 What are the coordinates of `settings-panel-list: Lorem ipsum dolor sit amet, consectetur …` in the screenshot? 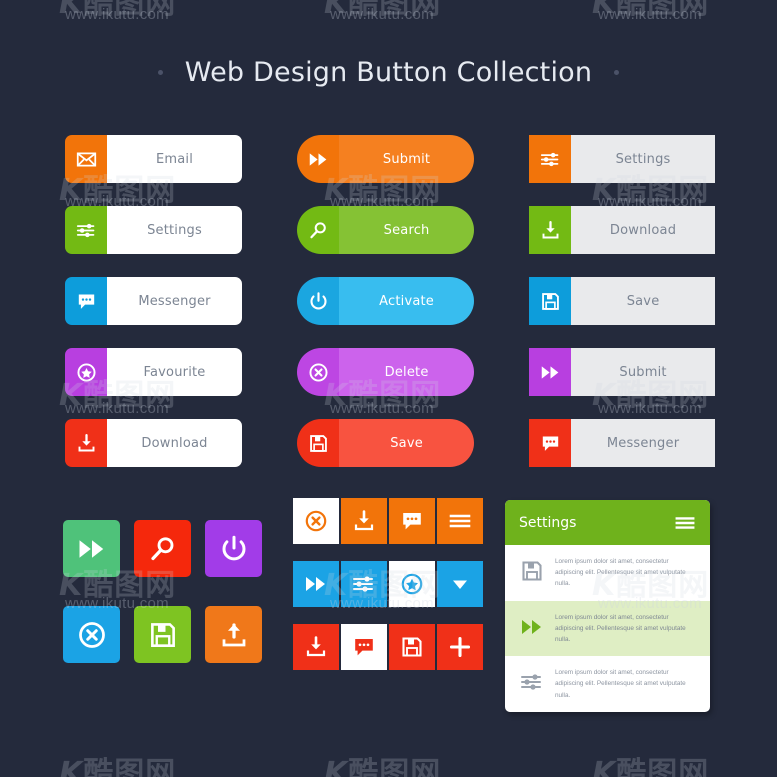 It's located at (607, 628).